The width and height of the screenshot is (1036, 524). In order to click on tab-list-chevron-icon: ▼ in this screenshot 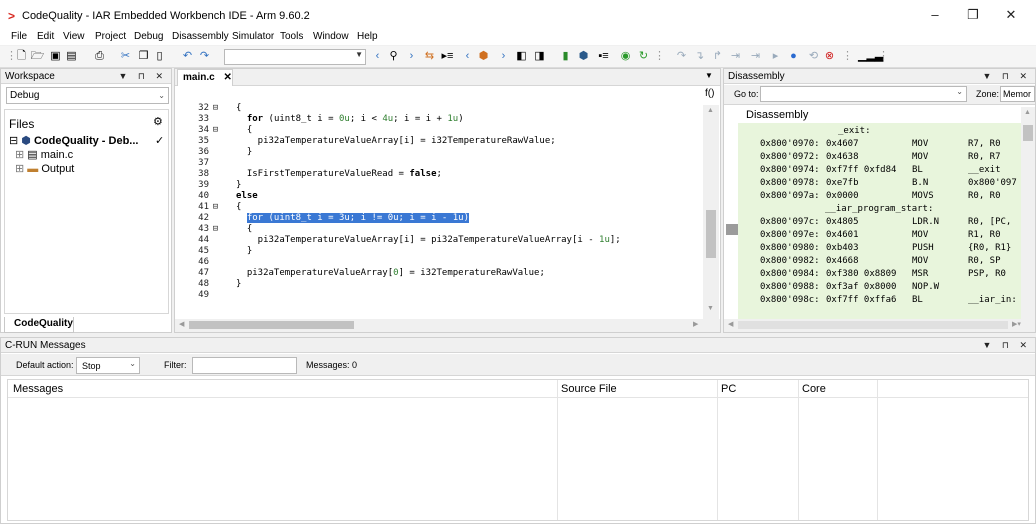, I will do `click(709, 75)`.